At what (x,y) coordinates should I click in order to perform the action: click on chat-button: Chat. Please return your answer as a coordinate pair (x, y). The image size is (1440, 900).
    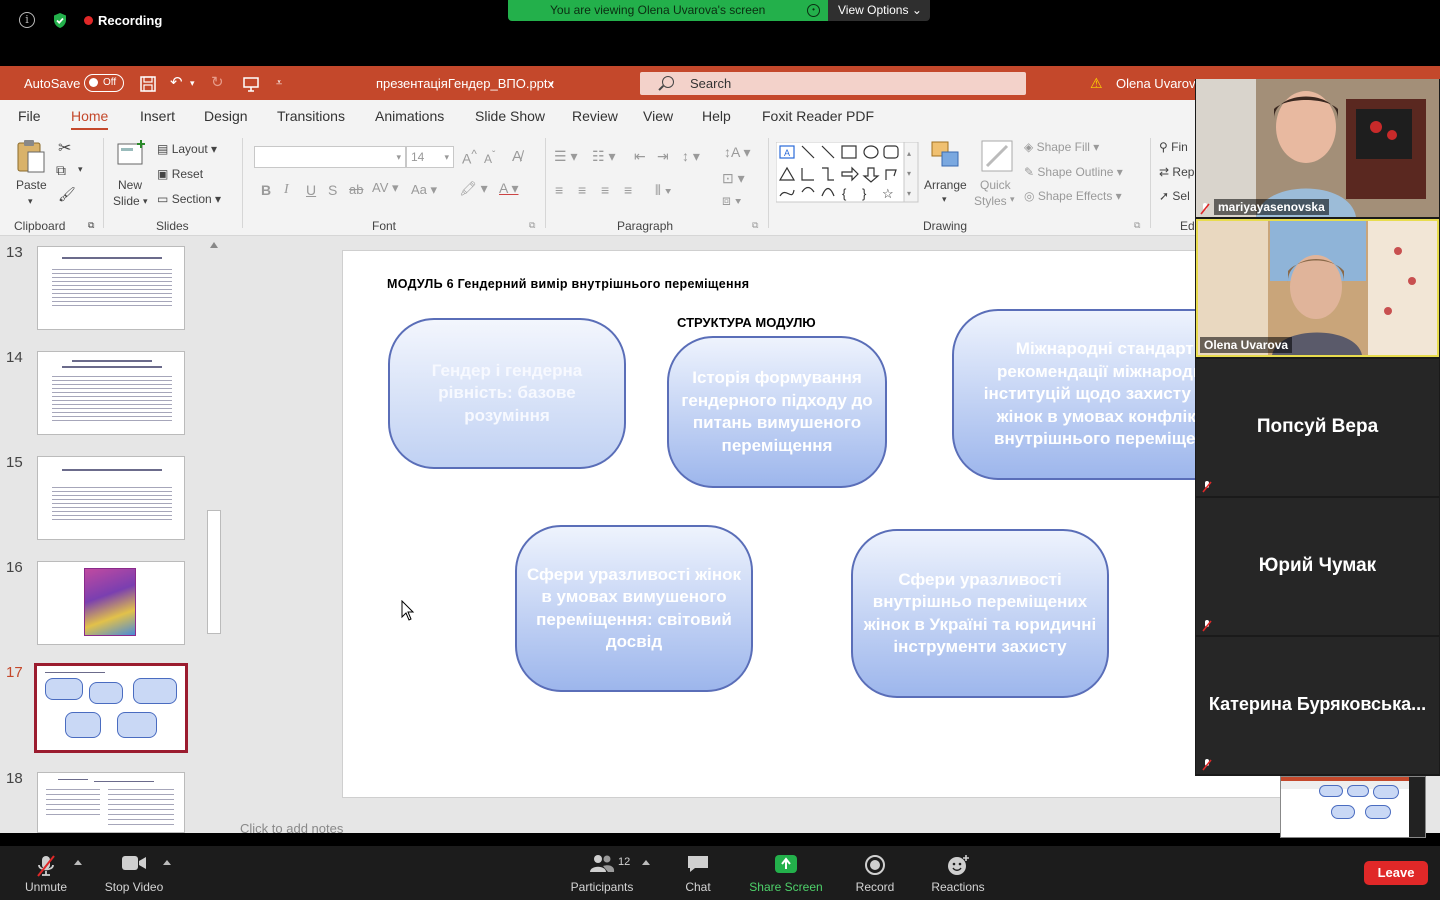
    Looking at the image, I should click on (698, 873).